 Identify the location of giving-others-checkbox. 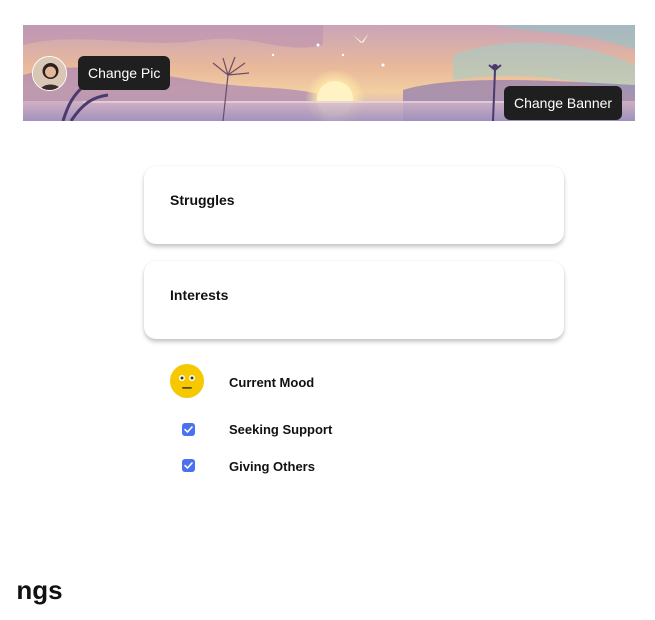
(188, 465).